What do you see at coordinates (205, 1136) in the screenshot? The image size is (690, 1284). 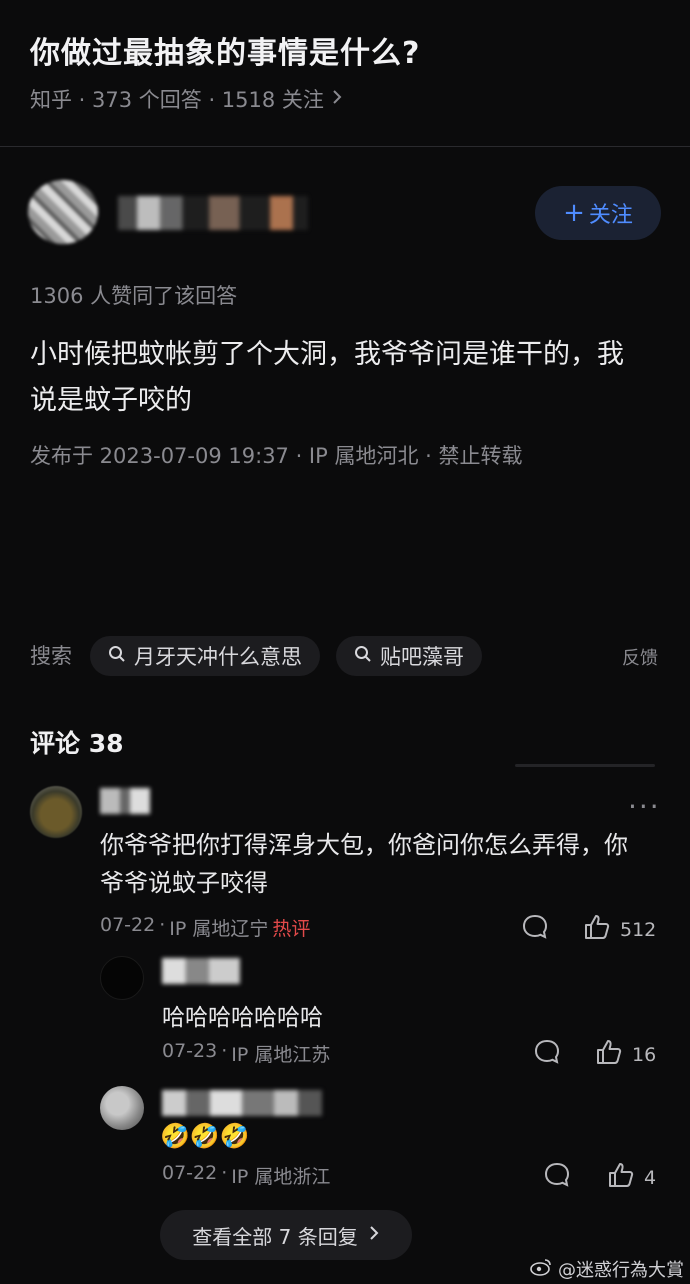 I see `reply-text: 🤣🤣🤣` at bounding box center [205, 1136].